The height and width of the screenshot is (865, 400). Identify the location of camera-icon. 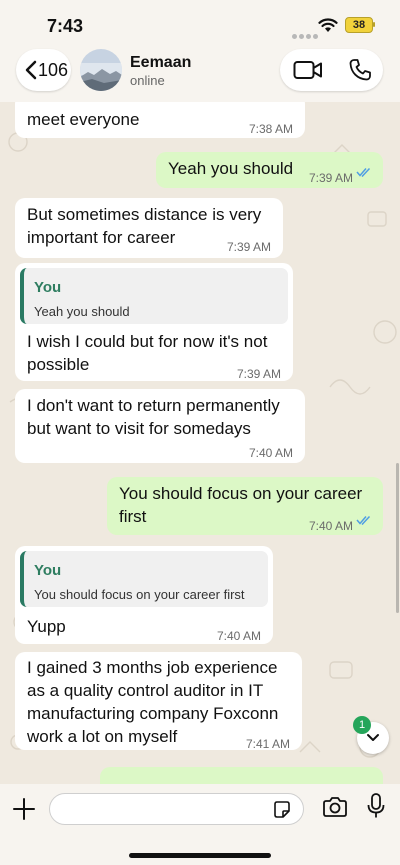
(335, 807).